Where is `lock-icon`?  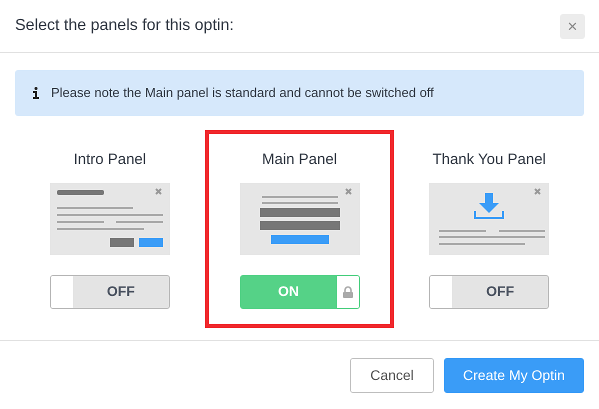
lock-icon is located at coordinates (347, 292).